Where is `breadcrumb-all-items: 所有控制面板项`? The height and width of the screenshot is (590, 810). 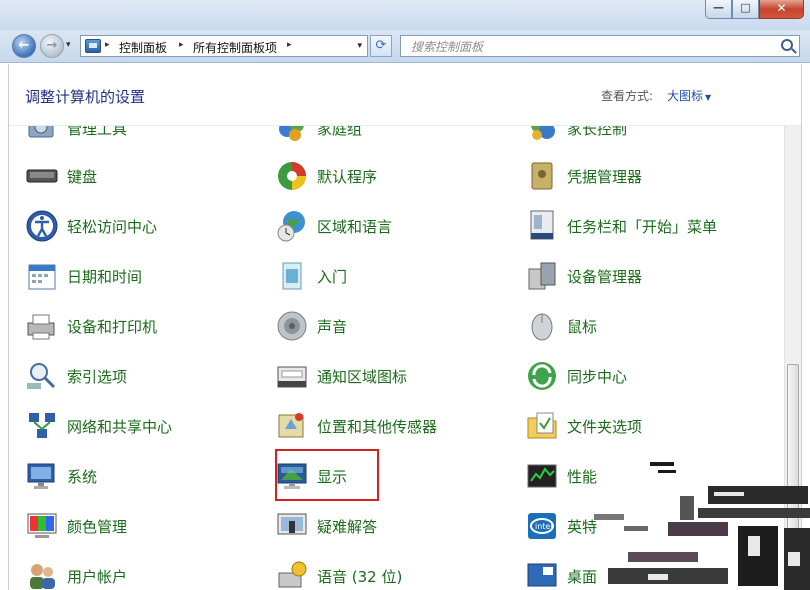
breadcrumb-all-items: 所有控制面板项 is located at coordinates (235, 47).